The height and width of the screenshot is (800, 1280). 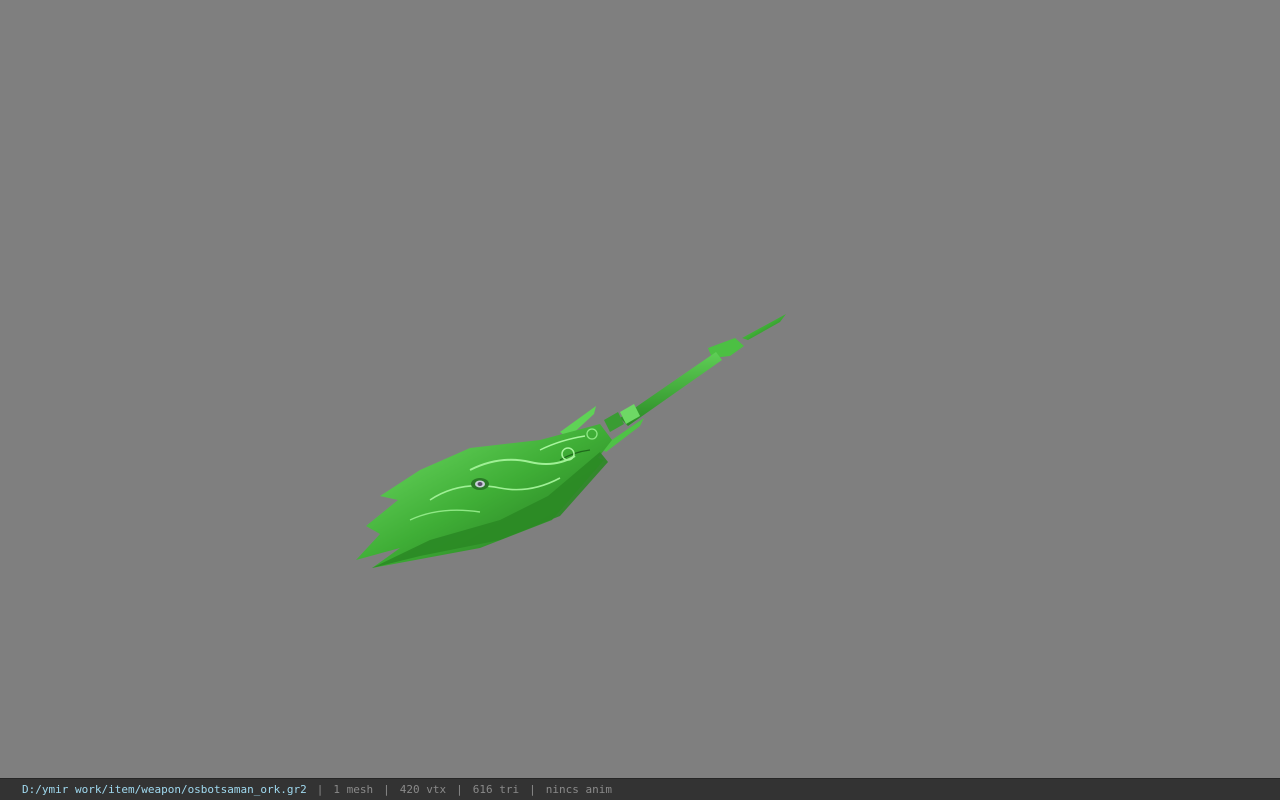 What do you see at coordinates (496, 789) in the screenshot?
I see `status-triangle-count: 616 tri` at bounding box center [496, 789].